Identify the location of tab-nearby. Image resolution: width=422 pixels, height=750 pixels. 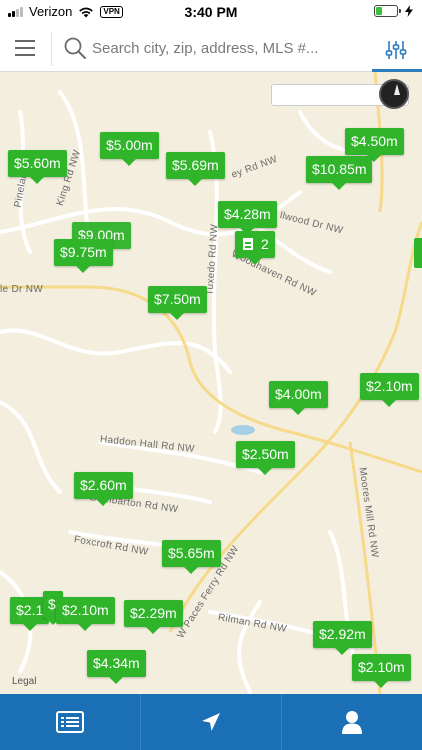
(211, 722).